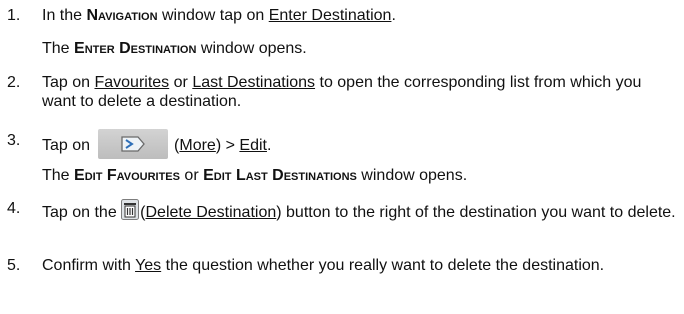  Describe the element at coordinates (14, 208) in the screenshot. I see `step-number: 4.` at that location.